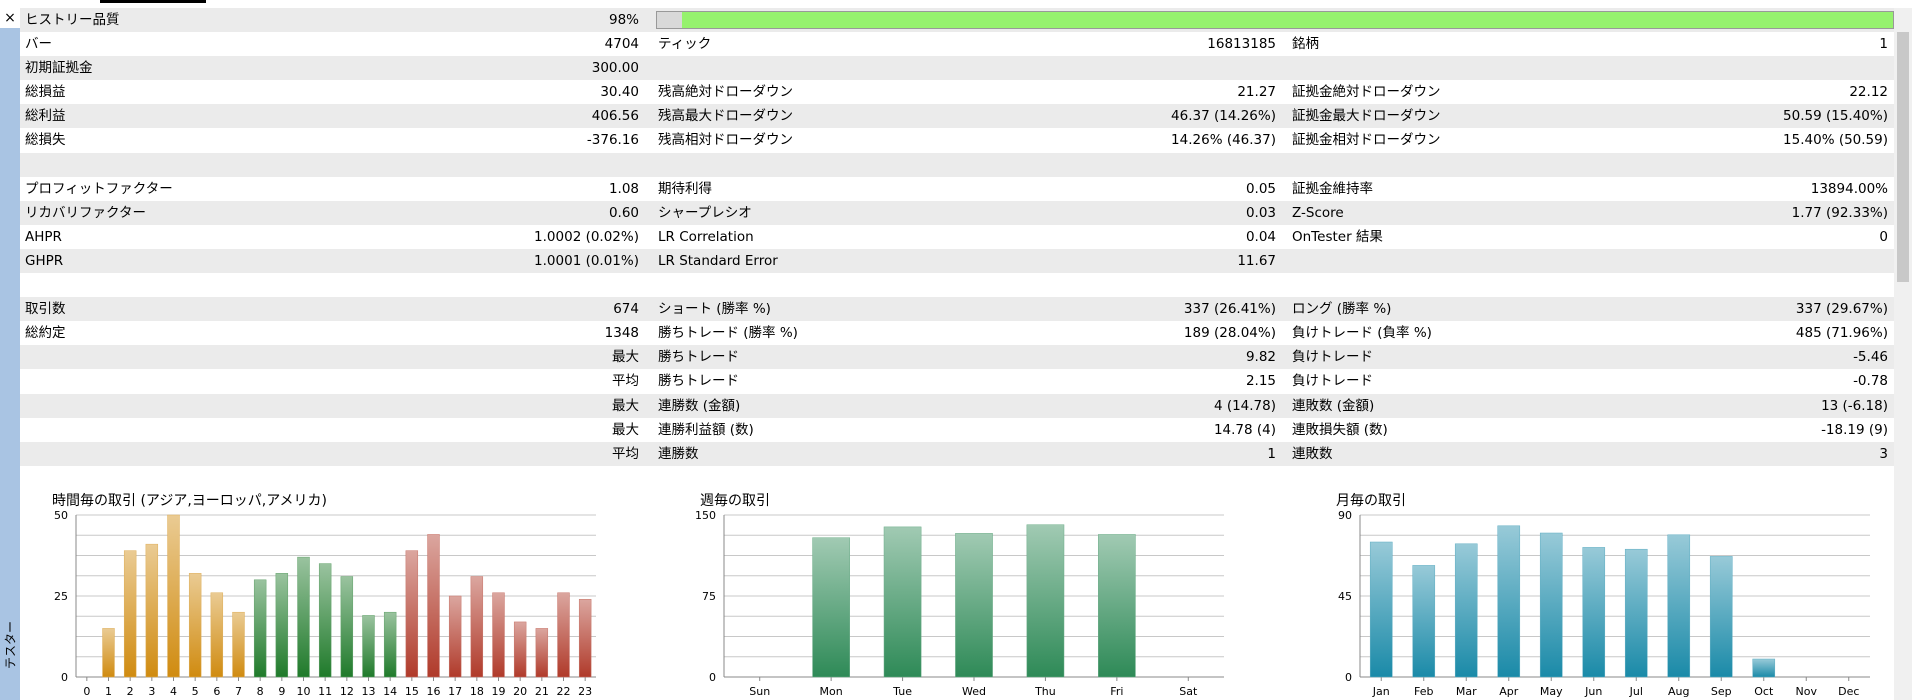  I want to click on metric-label: 残高相対ドローダウン, so click(725, 140).